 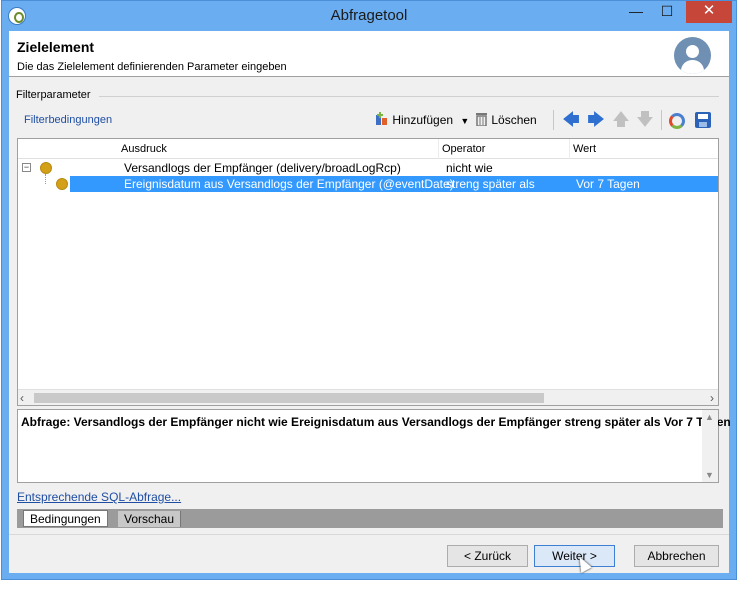 I want to click on maximize-button: ☐, so click(x=667, y=12).